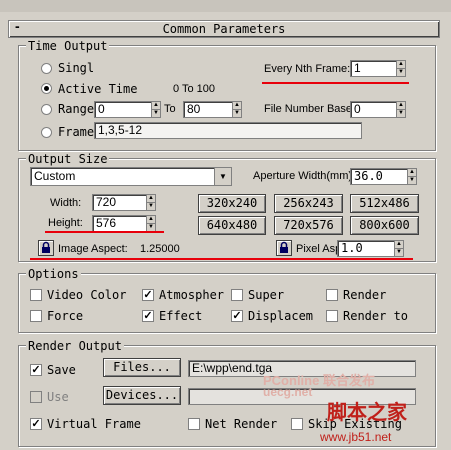 The width and height of the screenshot is (451, 450). Describe the element at coordinates (365, 295) in the screenshot. I see `render-hidden-label: Render` at that location.